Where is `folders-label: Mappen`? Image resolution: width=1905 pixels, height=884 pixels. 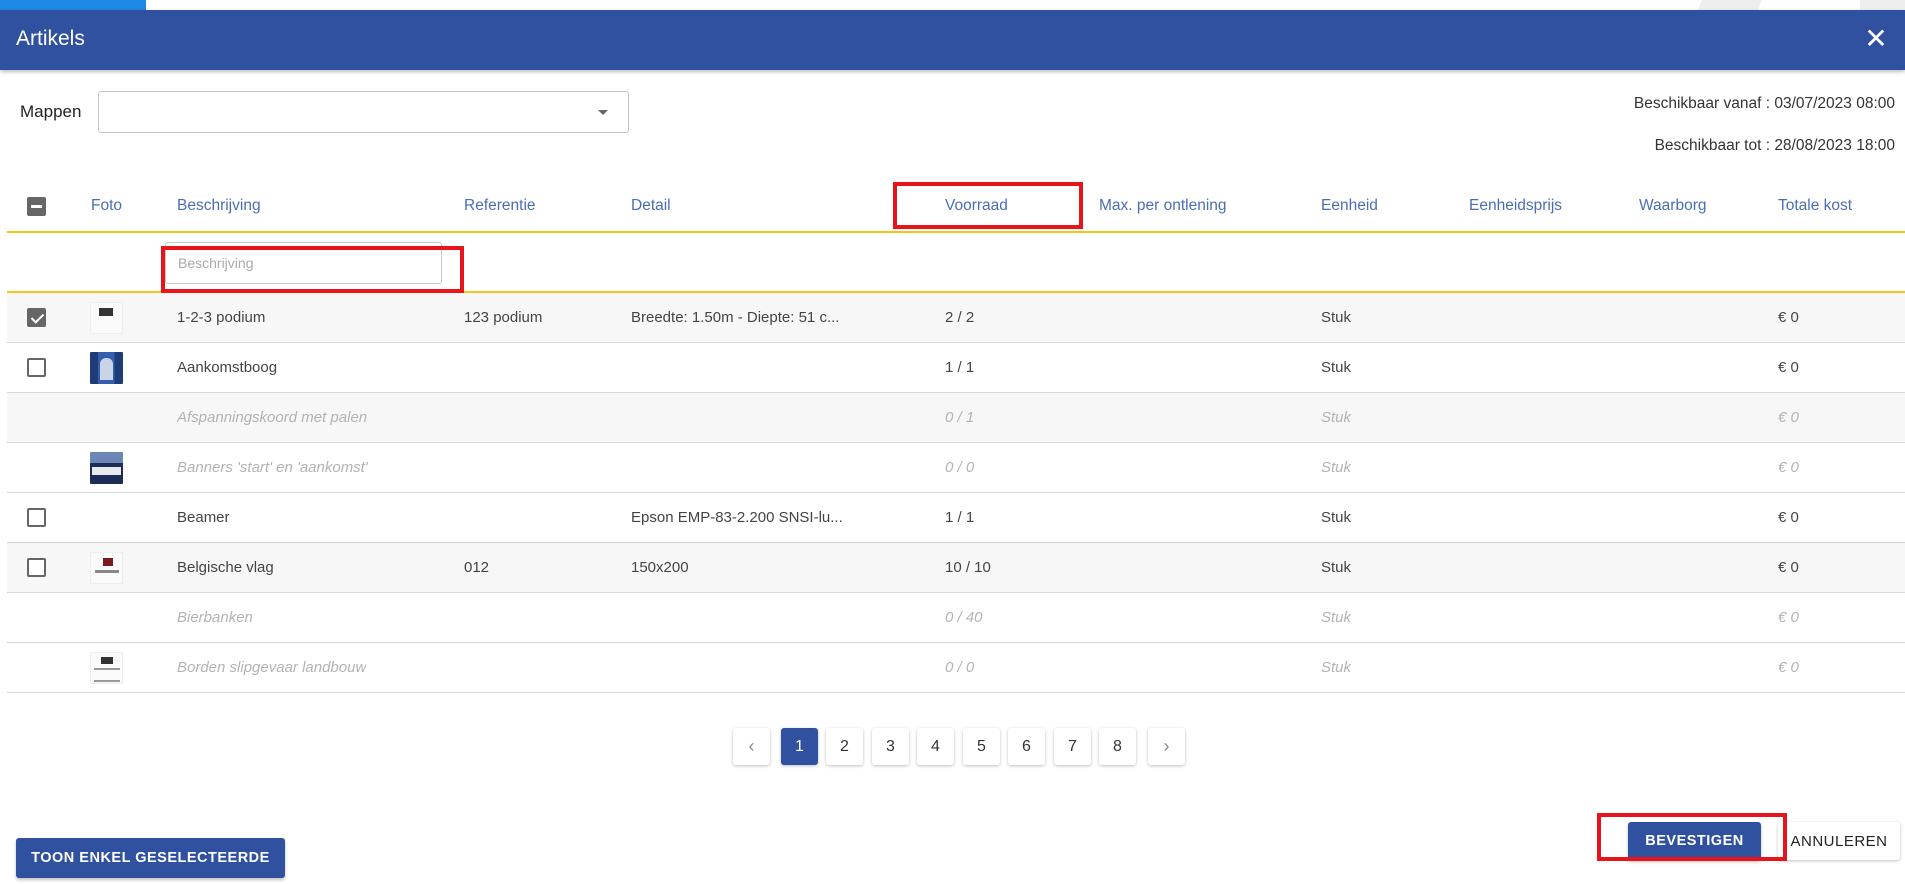
folders-label: Mappen is located at coordinates (51, 111).